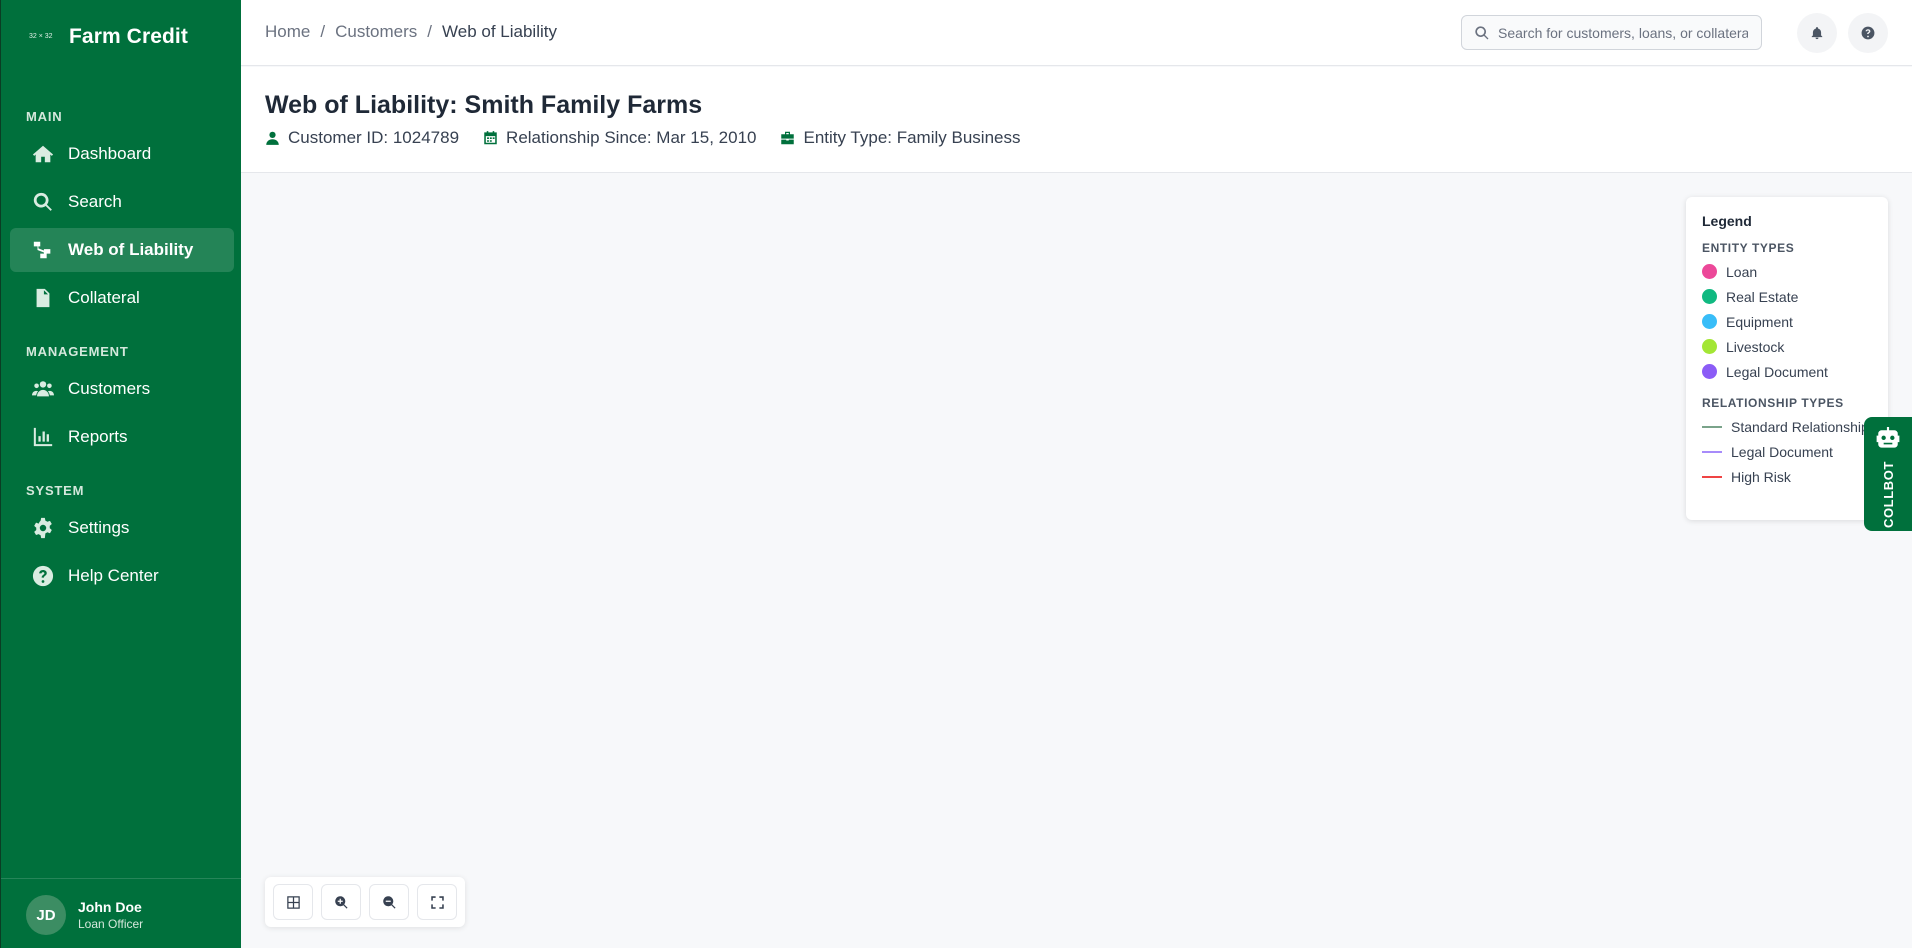  I want to click on legend-item-loan: Loan, so click(1787, 271).